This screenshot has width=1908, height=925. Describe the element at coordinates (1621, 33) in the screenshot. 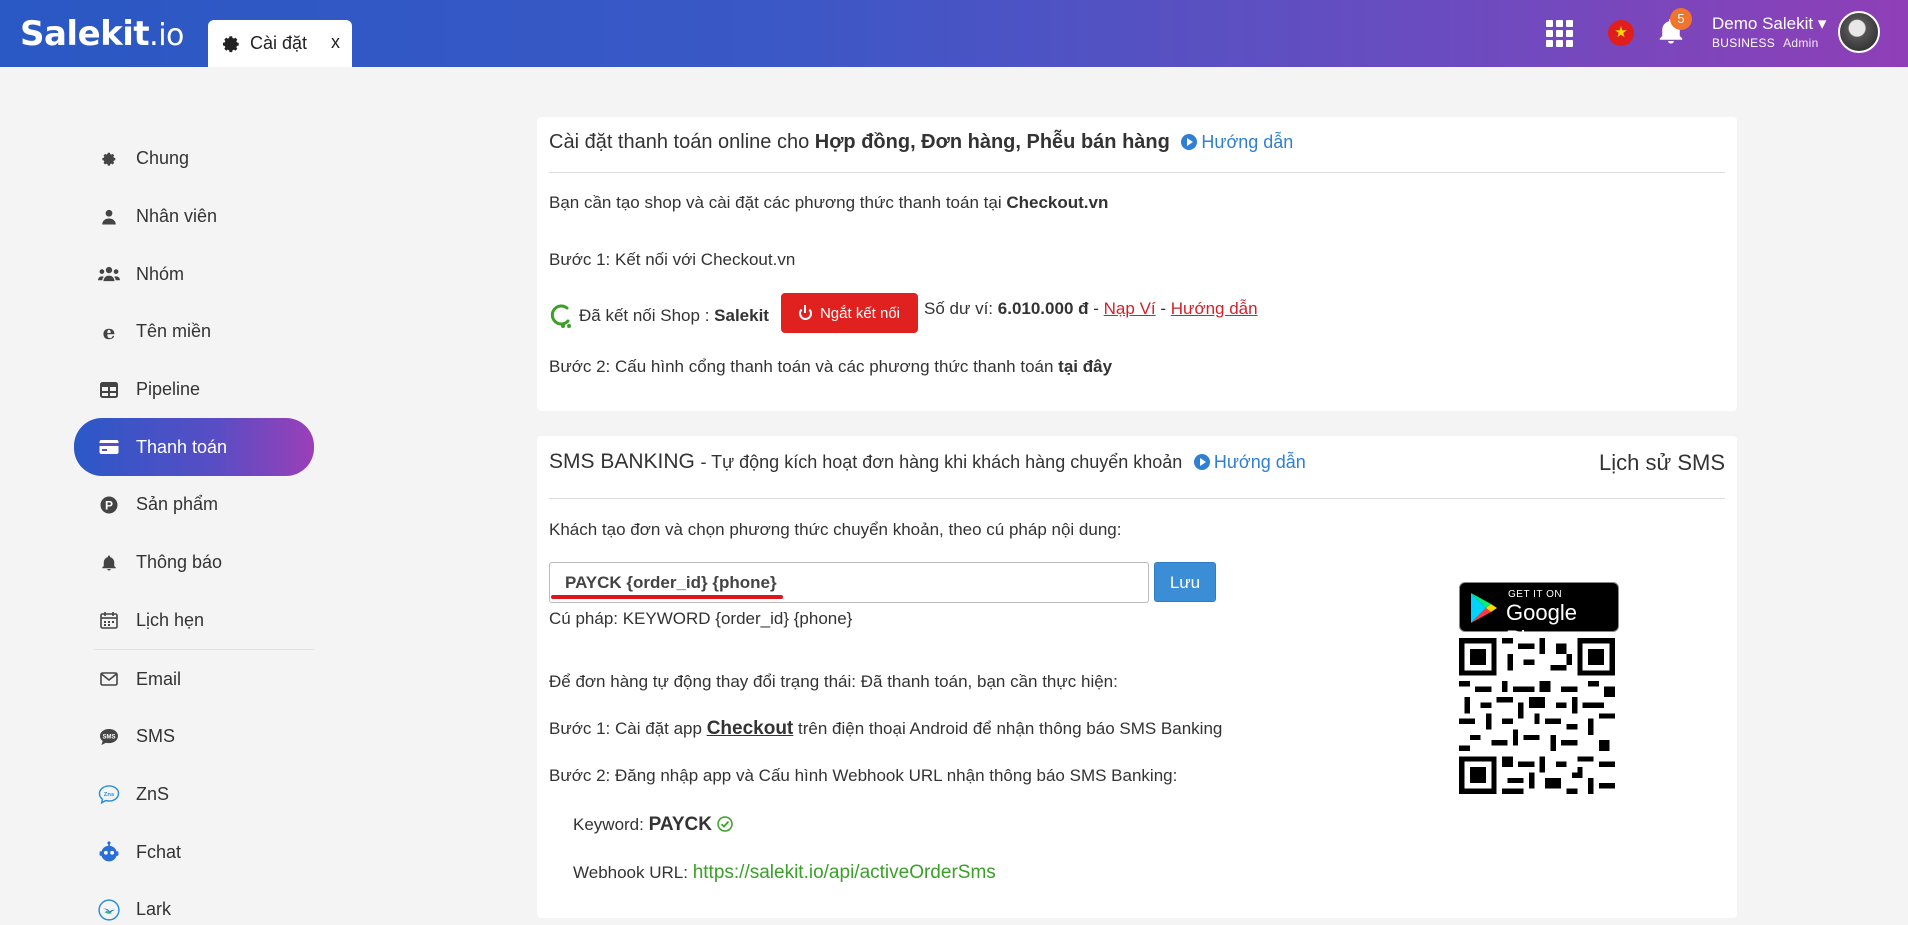

I see `vietnam-flag-icon: ★` at that location.